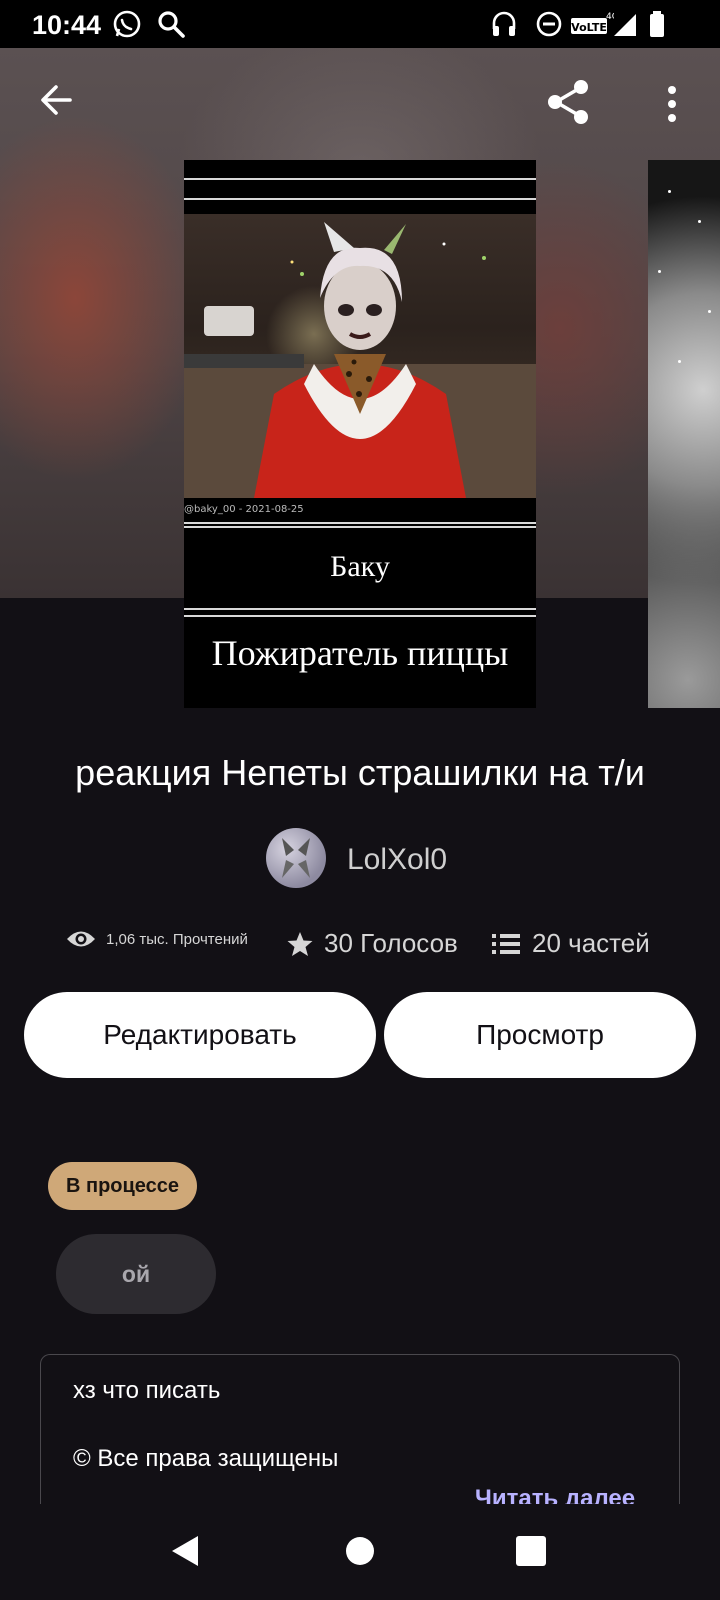 This screenshot has height=1600, width=720. Describe the element at coordinates (657, 24) in the screenshot. I see `battery-icon` at that location.